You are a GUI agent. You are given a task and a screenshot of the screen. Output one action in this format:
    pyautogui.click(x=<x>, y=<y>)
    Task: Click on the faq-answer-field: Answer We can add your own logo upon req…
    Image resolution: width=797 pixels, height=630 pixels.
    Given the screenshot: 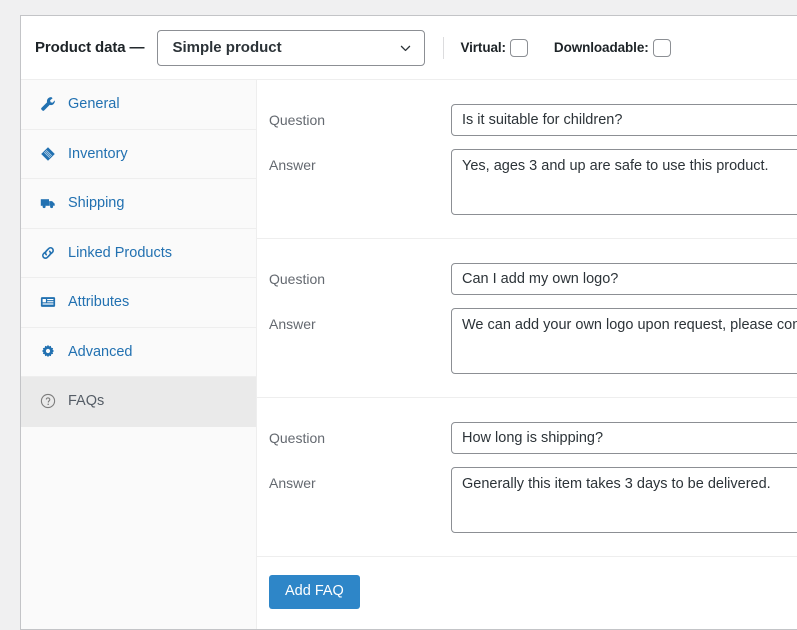 What is the action you would take?
    pyautogui.click(x=533, y=341)
    